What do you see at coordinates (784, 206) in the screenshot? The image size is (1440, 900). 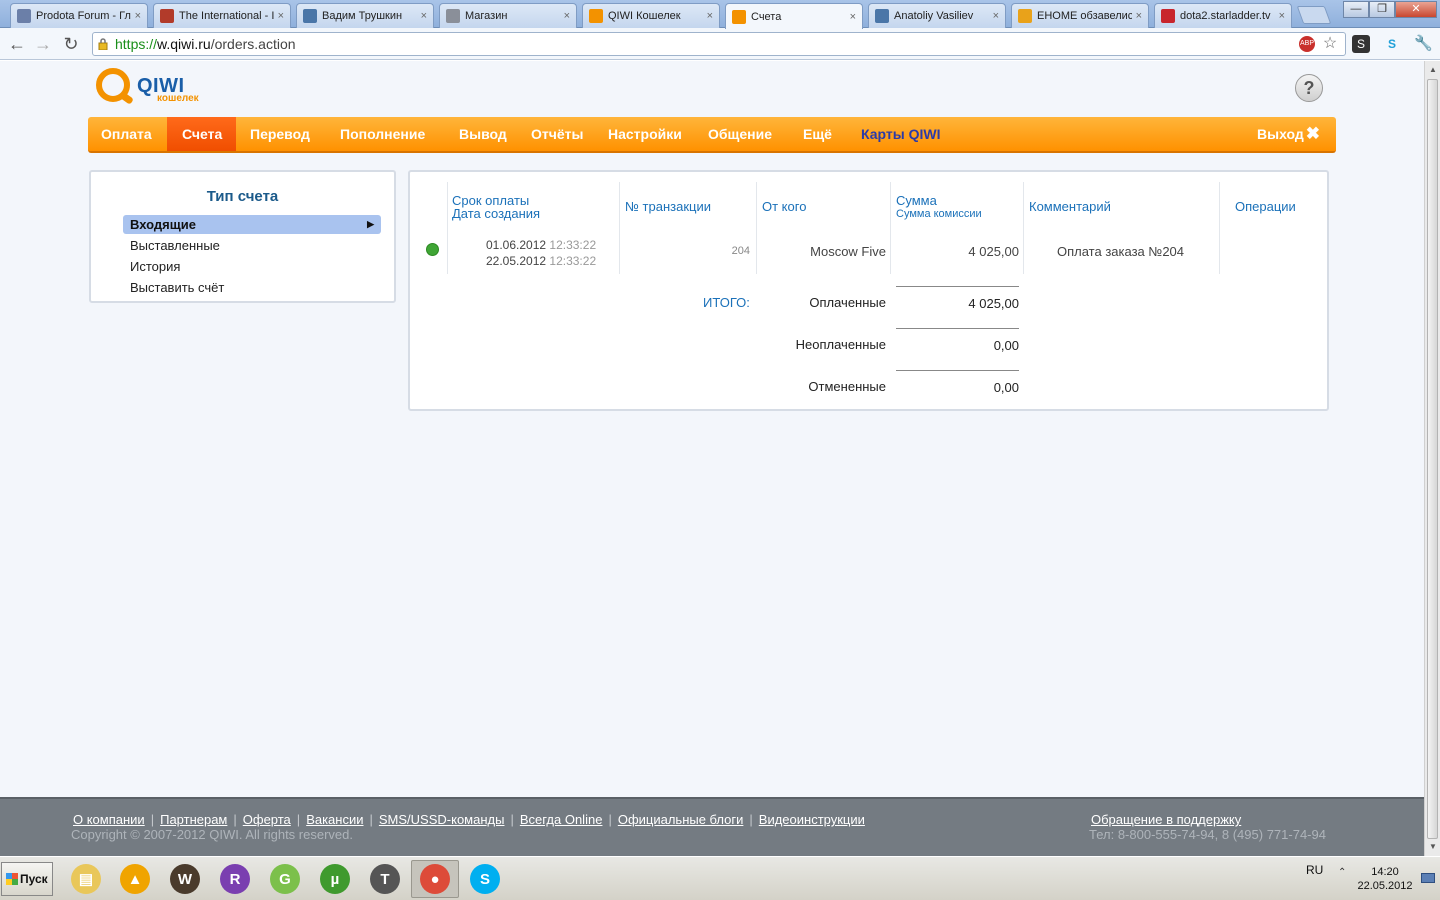 I see `header-from: От кого` at bounding box center [784, 206].